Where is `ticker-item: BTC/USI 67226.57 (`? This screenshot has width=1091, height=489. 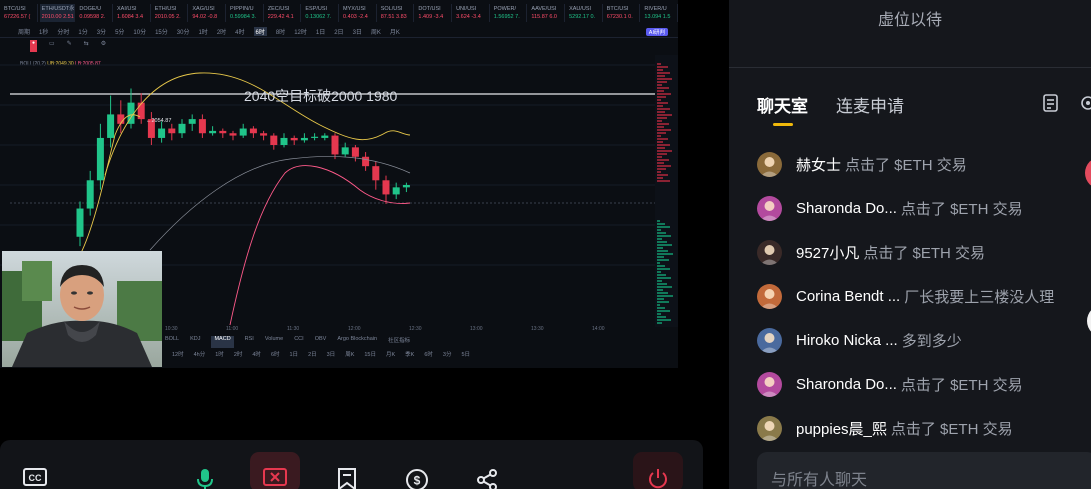
ticker-item: BTC/USI 67226.57 ( is located at coordinates (20, 13).